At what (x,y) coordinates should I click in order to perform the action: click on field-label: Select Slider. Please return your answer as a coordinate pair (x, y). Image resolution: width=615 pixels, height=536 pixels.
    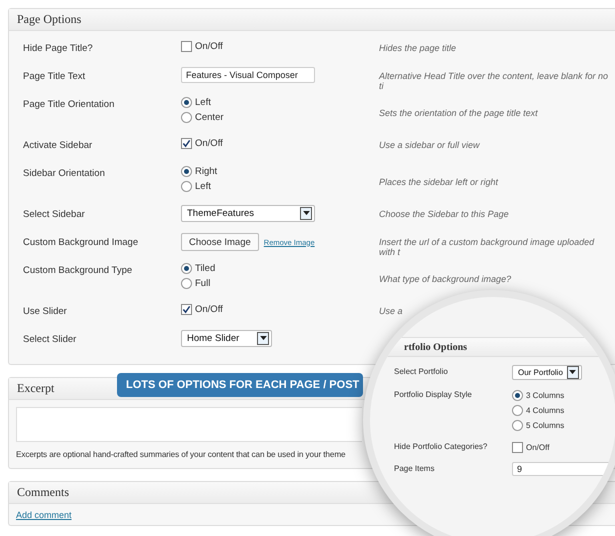
    Looking at the image, I should click on (50, 339).